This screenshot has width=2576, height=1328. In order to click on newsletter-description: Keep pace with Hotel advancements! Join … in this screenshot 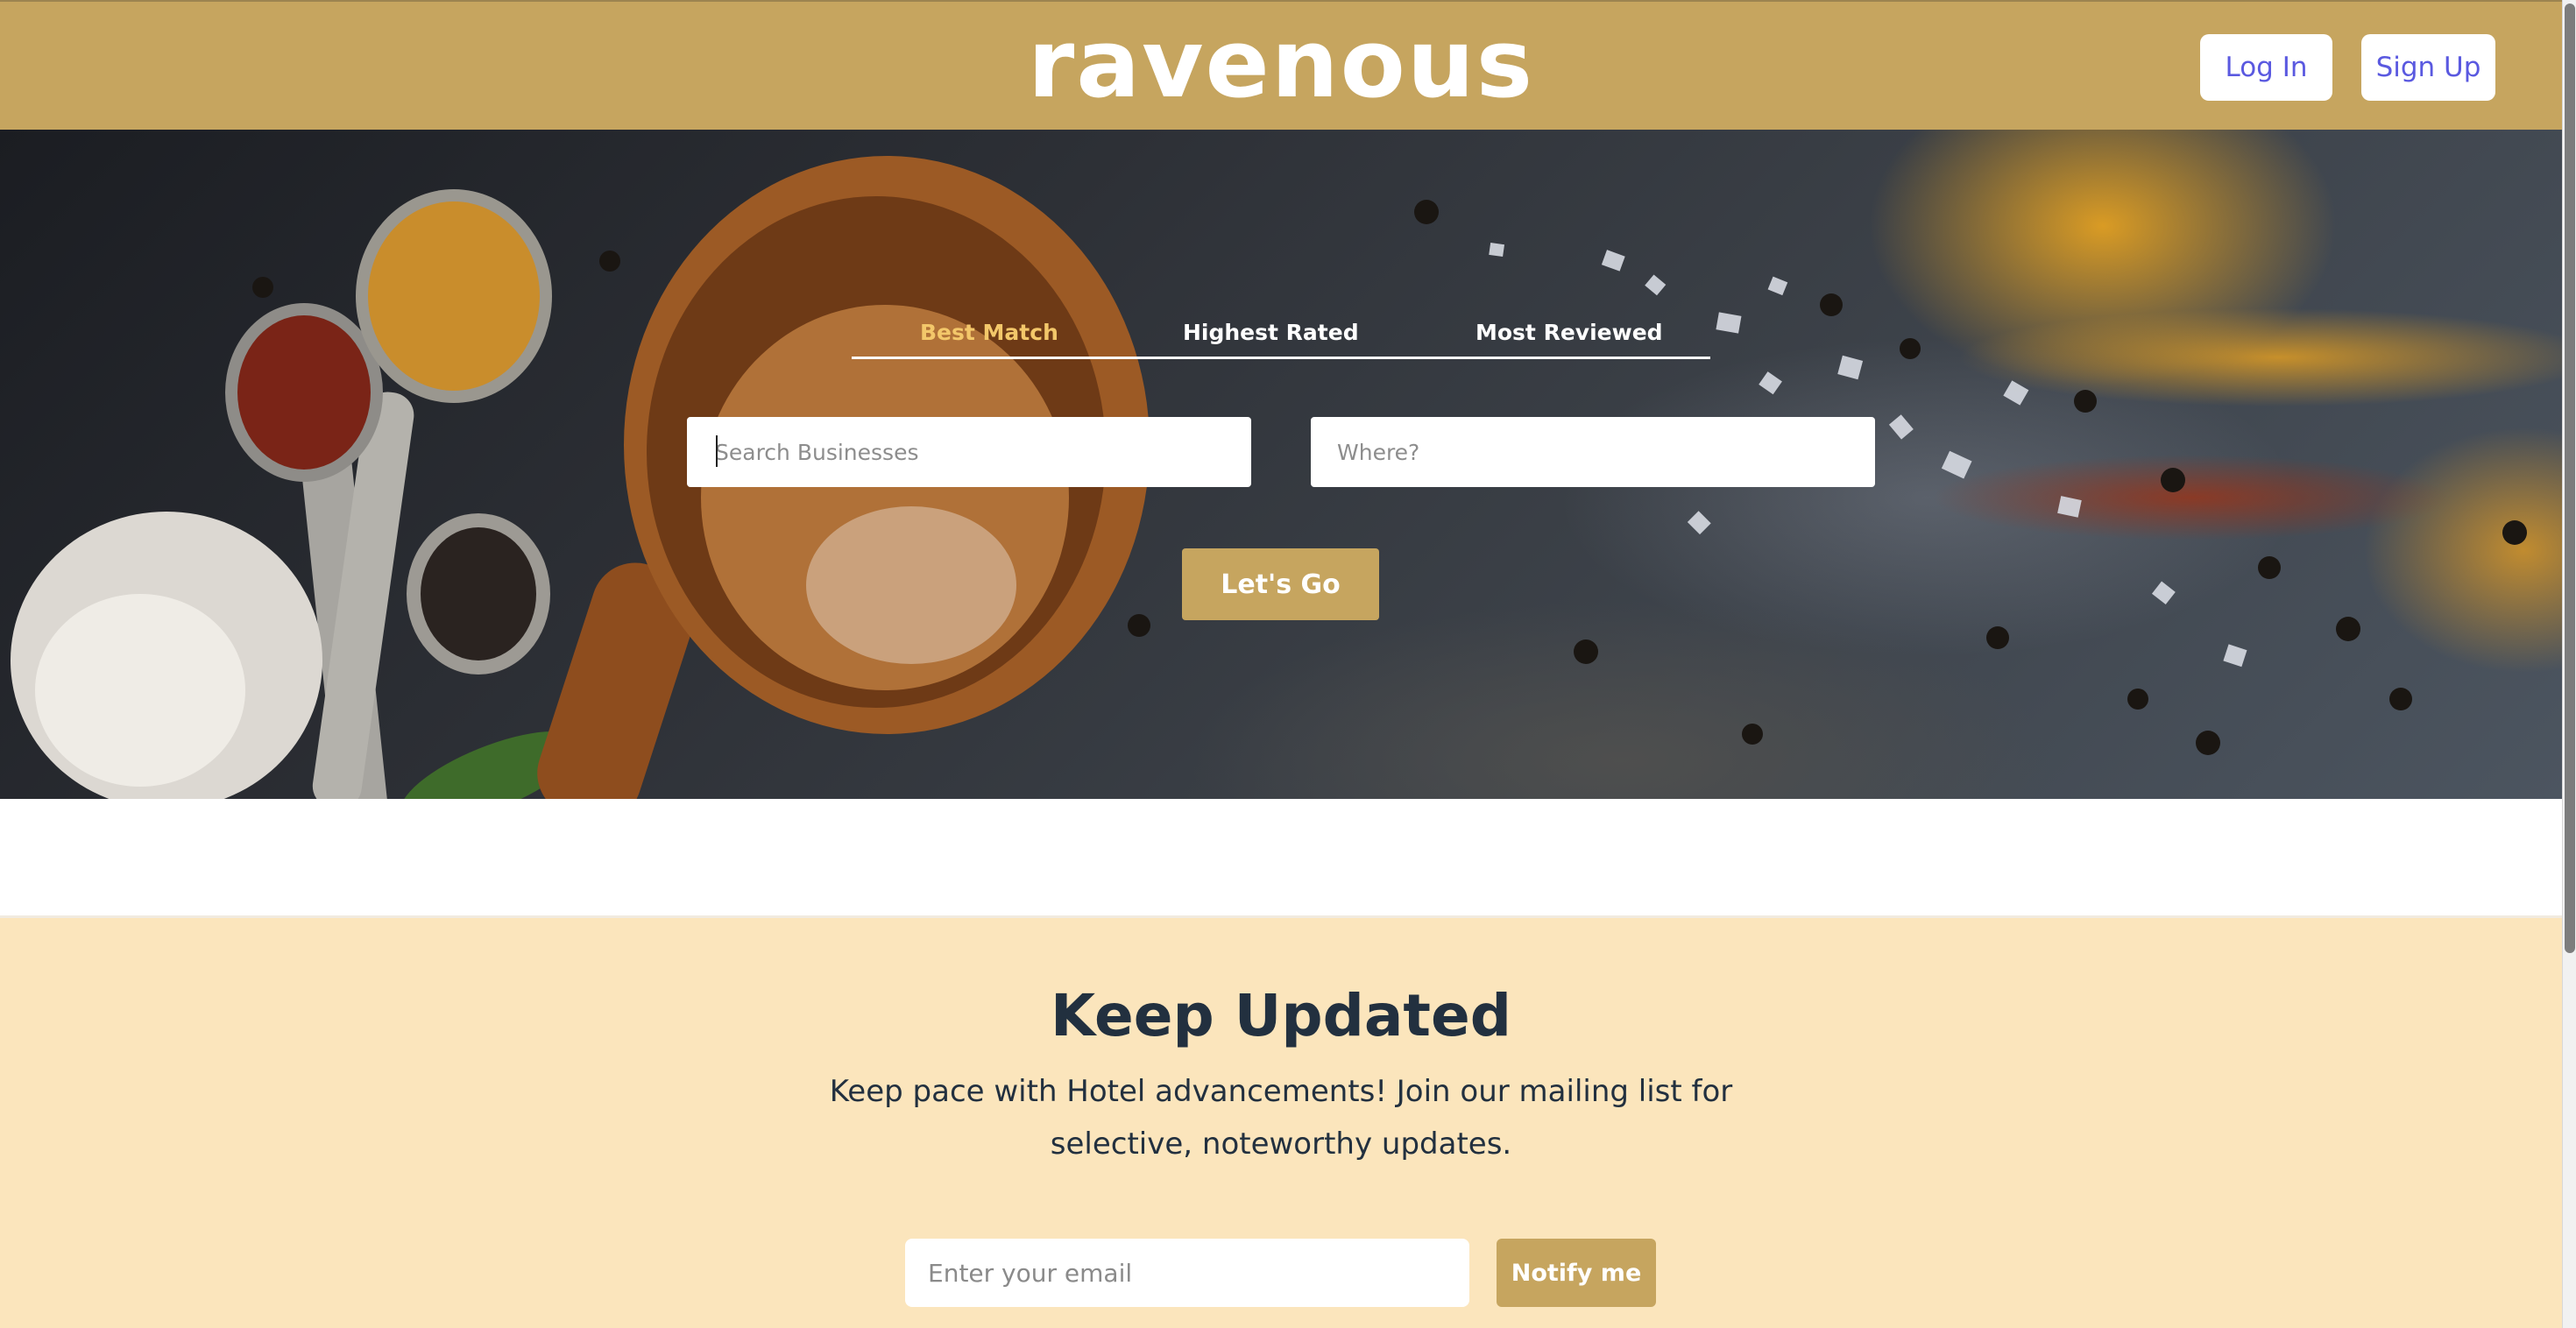, I will do `click(1281, 1118)`.